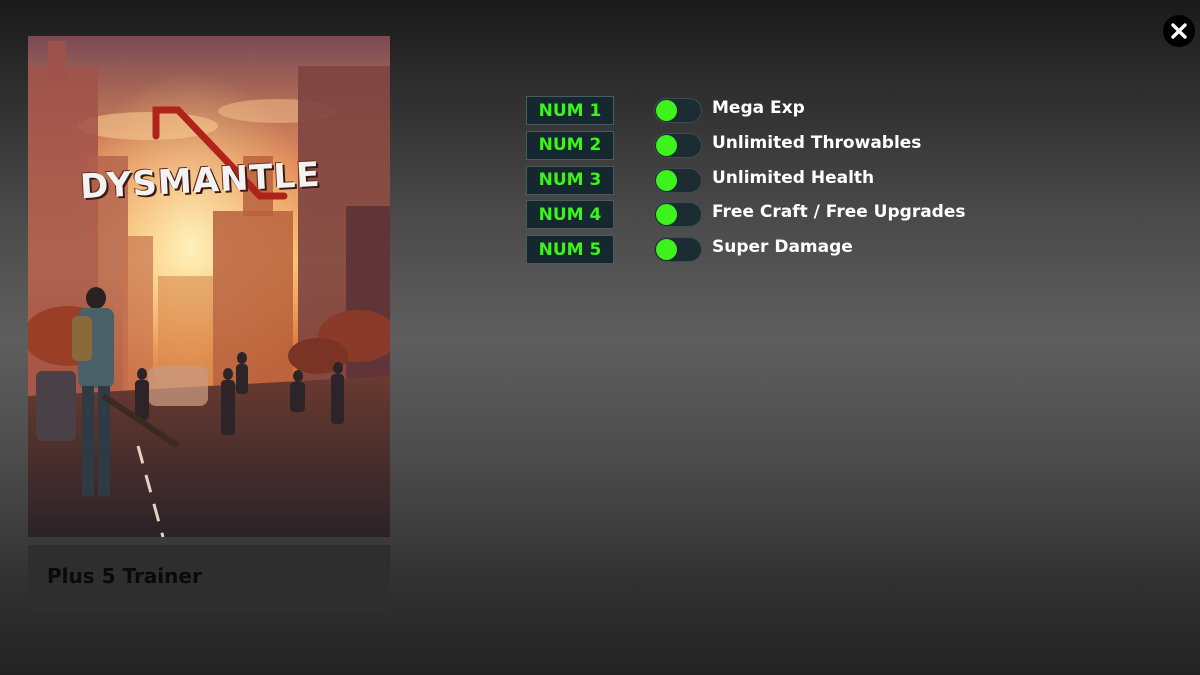 This screenshot has width=1200, height=675. Describe the element at coordinates (793, 177) in the screenshot. I see `cheat-label: Unlimited Health` at that location.